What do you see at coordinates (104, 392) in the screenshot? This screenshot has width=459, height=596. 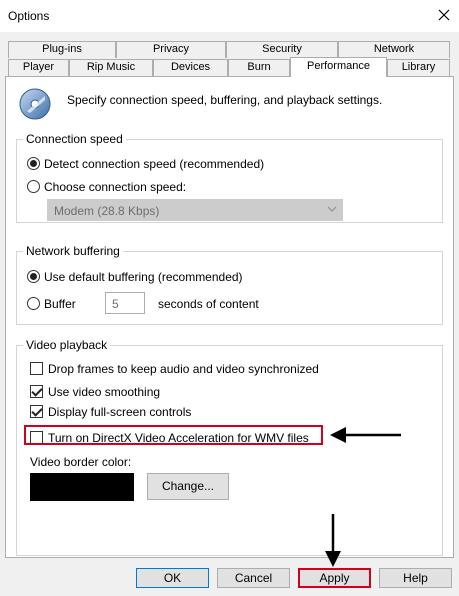 I see `video-smoothing-label: Use video smoothing` at bounding box center [104, 392].